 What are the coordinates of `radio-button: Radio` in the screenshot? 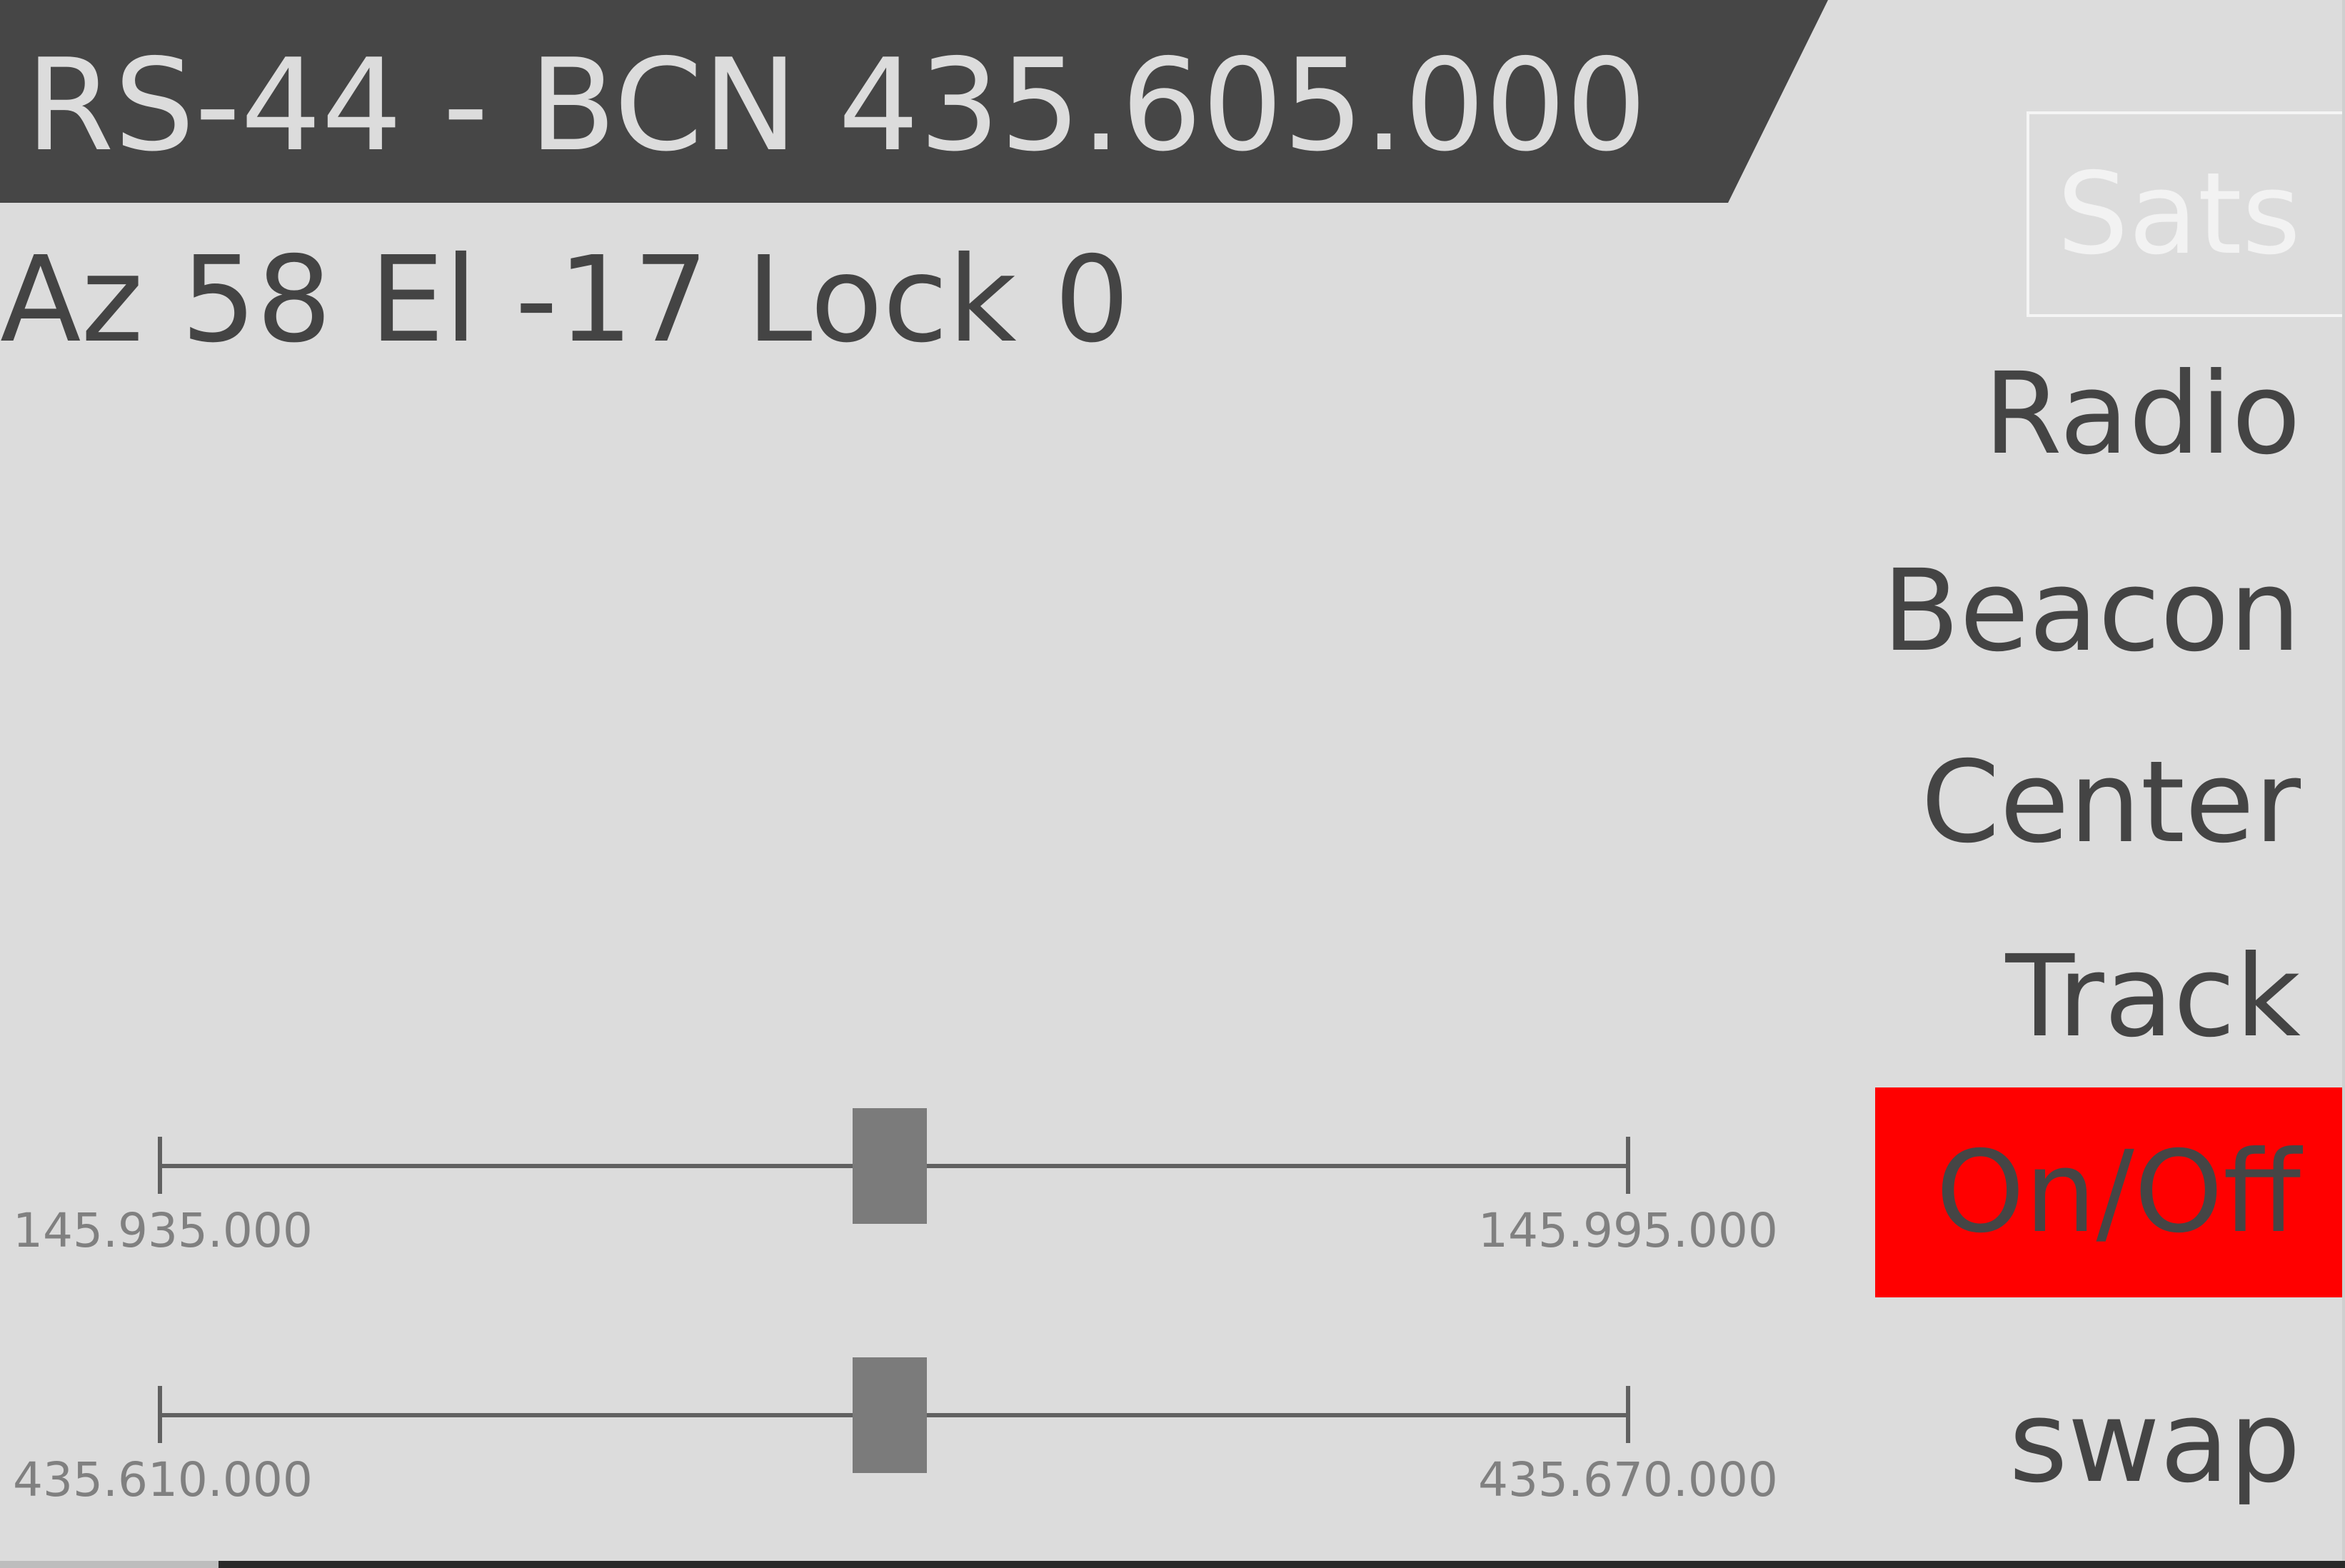 It's located at (2142, 414).